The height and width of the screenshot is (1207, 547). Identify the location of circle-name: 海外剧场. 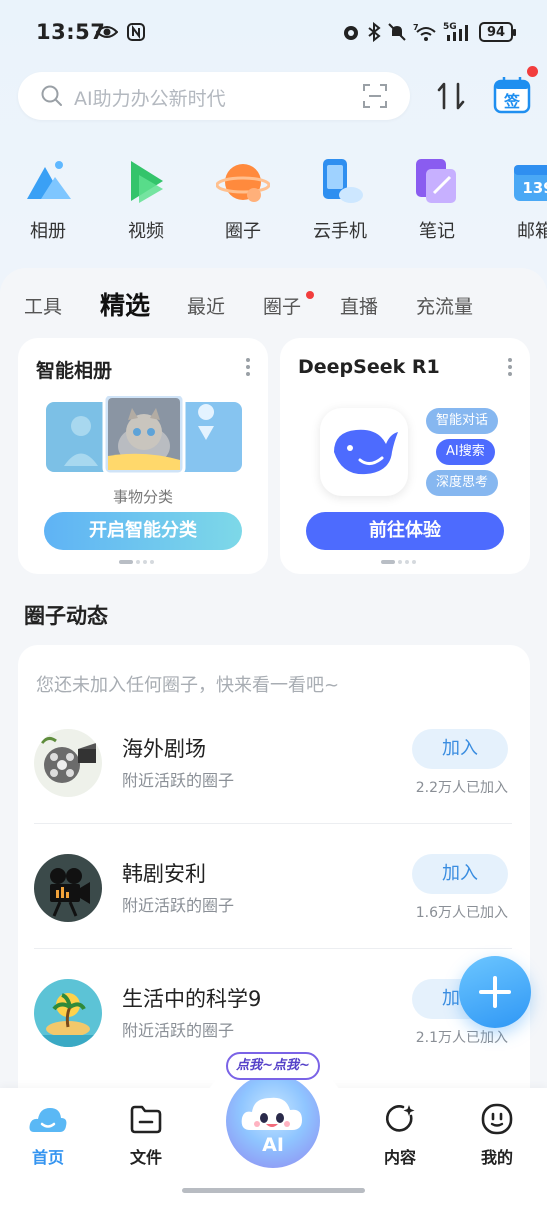
(164, 749).